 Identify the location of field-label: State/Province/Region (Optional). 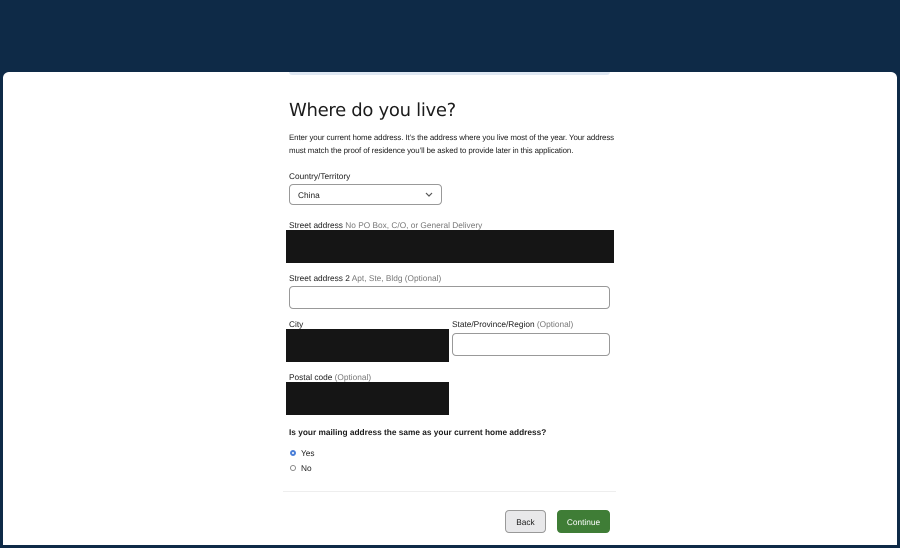
(513, 324).